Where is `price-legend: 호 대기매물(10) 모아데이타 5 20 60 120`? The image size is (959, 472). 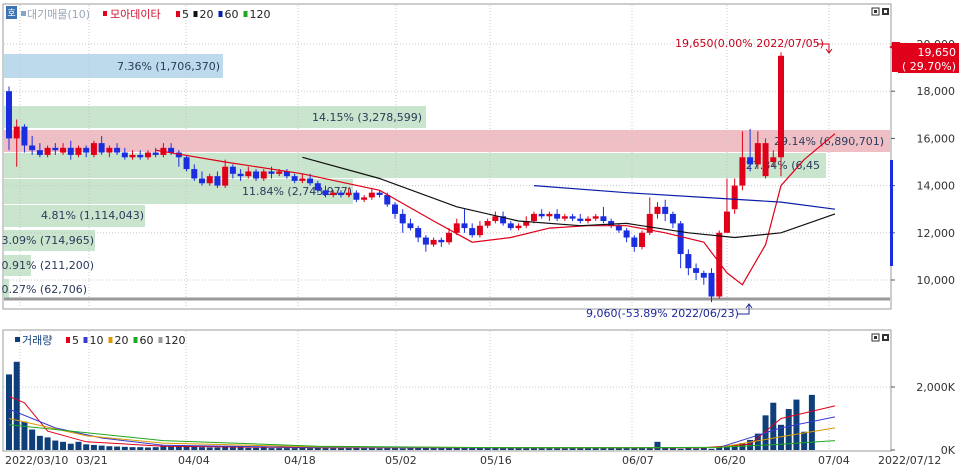 price-legend: 호 대기매물(10) 모아데이타 5 20 60 120 is located at coordinates (138, 13).